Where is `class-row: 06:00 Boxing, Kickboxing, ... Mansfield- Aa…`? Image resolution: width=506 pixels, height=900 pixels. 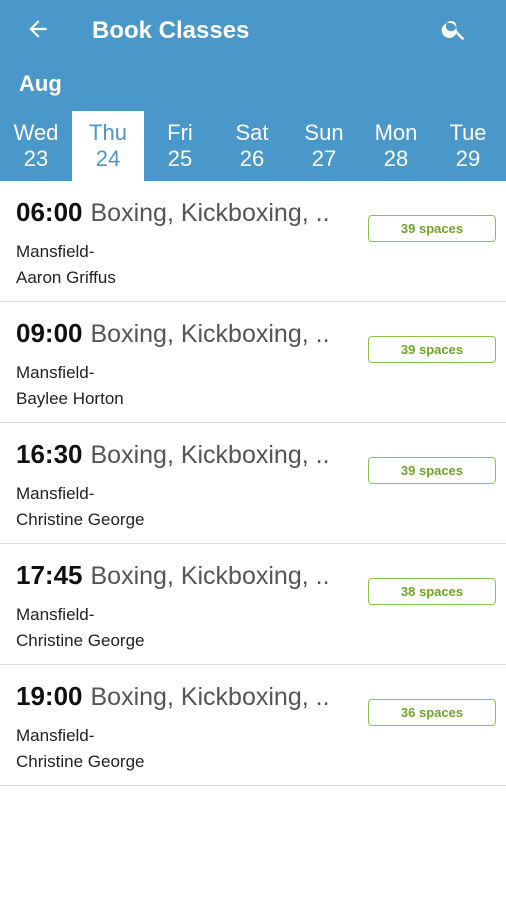
class-row: 06:00 Boxing, Kickboxing, ... Mansfield- Aa… is located at coordinates (253, 241).